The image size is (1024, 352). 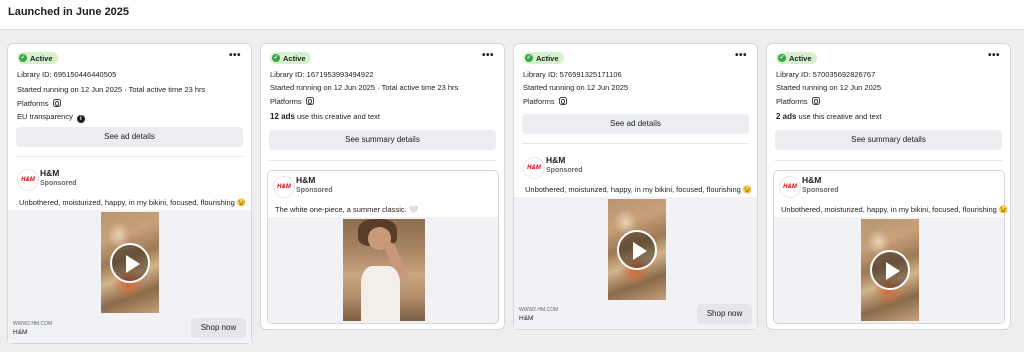 I want to click on section-title: Launched in June 2025, so click(x=69, y=12).